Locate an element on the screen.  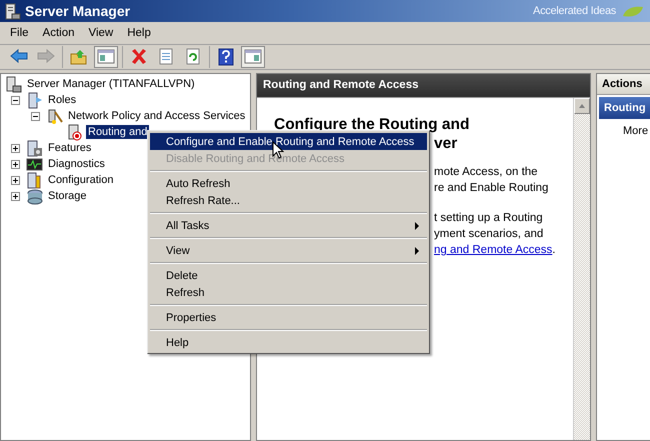
context-menu-item: Auto Refresh is located at coordinates (288, 183).